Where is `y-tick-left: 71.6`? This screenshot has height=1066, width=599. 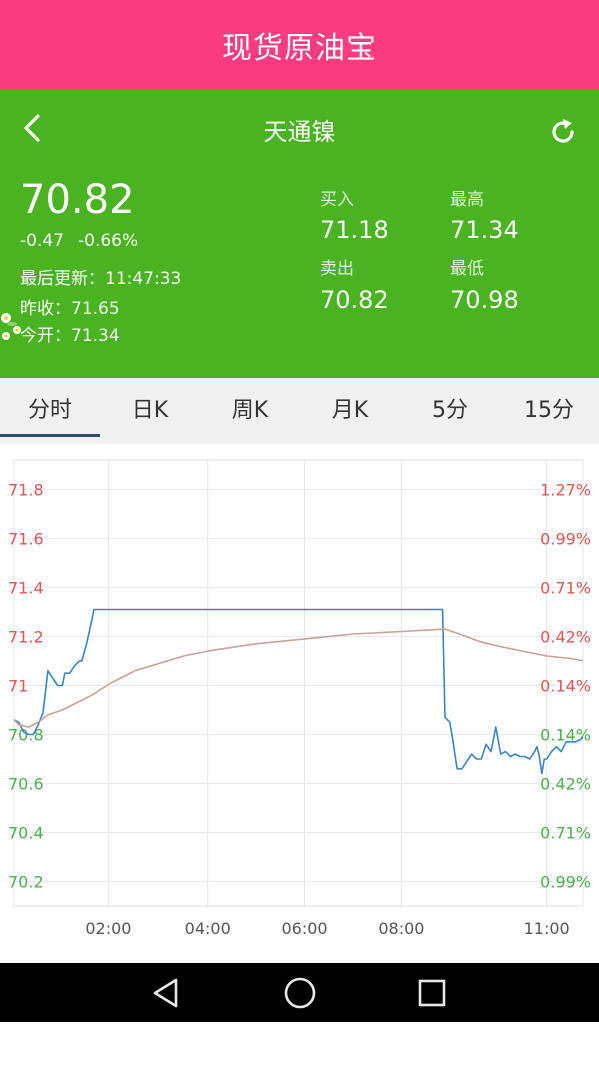
y-tick-left: 71.6 is located at coordinates (26, 538).